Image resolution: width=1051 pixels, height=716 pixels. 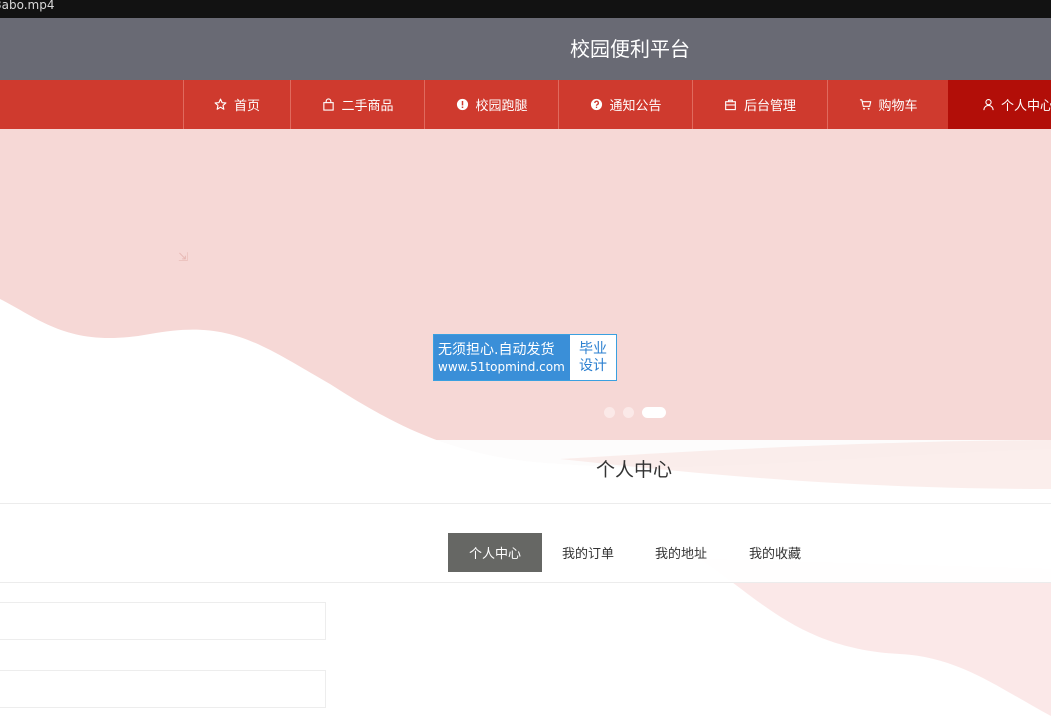 I want to click on tab-favorites: 我的收藏, so click(x=775, y=552).